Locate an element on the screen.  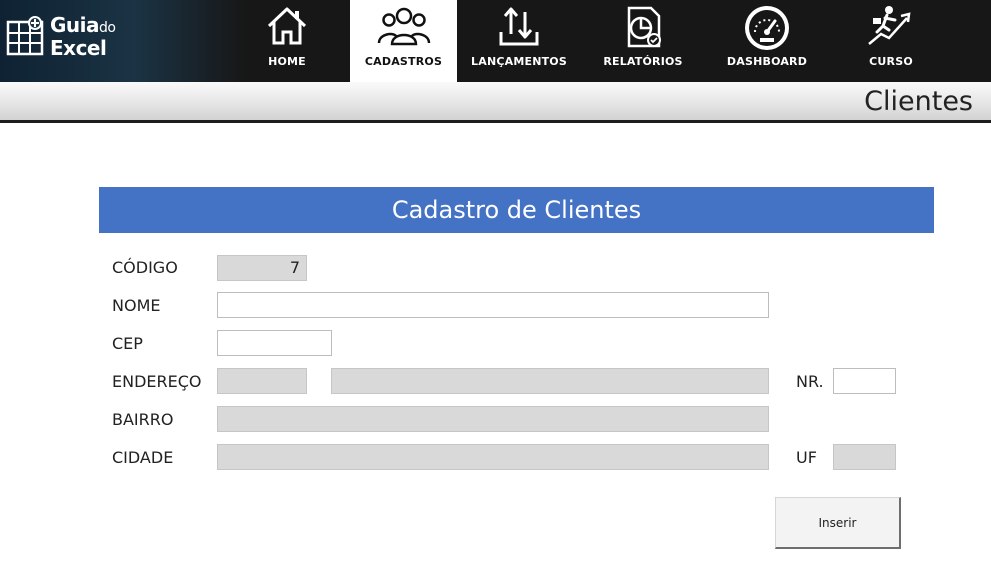
house-icon is located at coordinates (287, 26).